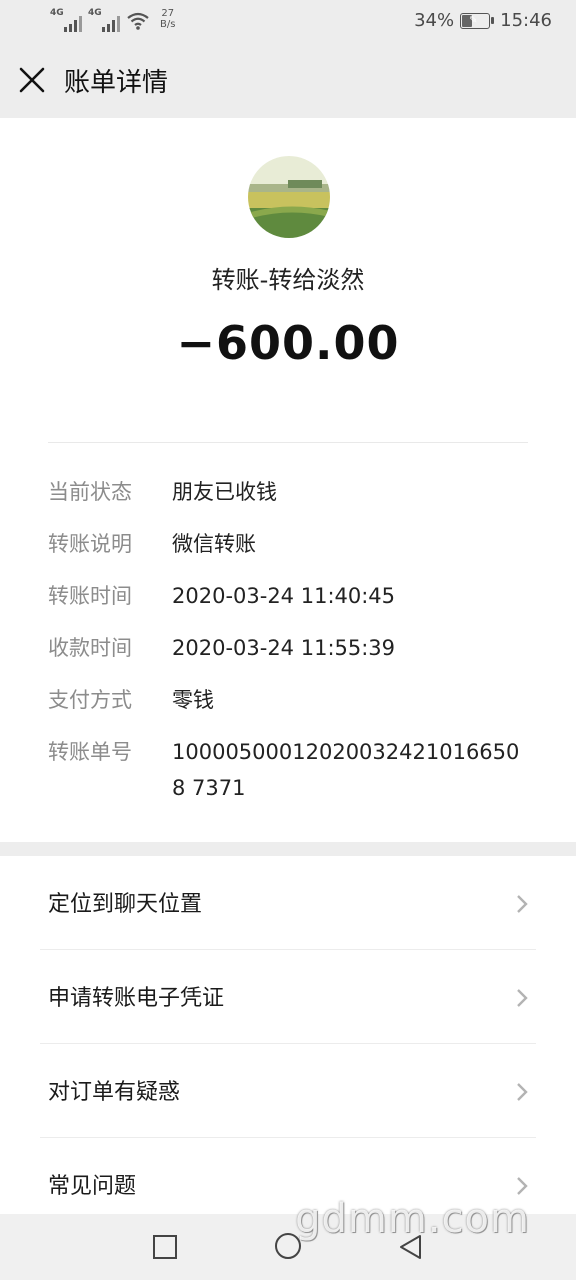 The width and height of the screenshot is (576, 1280). I want to click on detail-row-status: 当前状态 朋友已收钱, so click(293, 494).